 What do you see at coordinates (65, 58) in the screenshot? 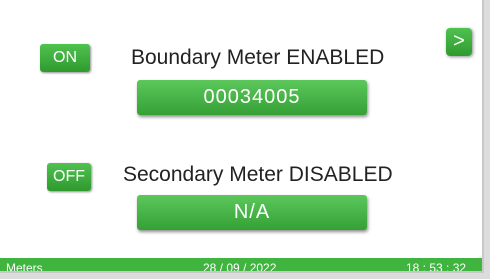
I see `boundary-meter-toggle-button: ON` at bounding box center [65, 58].